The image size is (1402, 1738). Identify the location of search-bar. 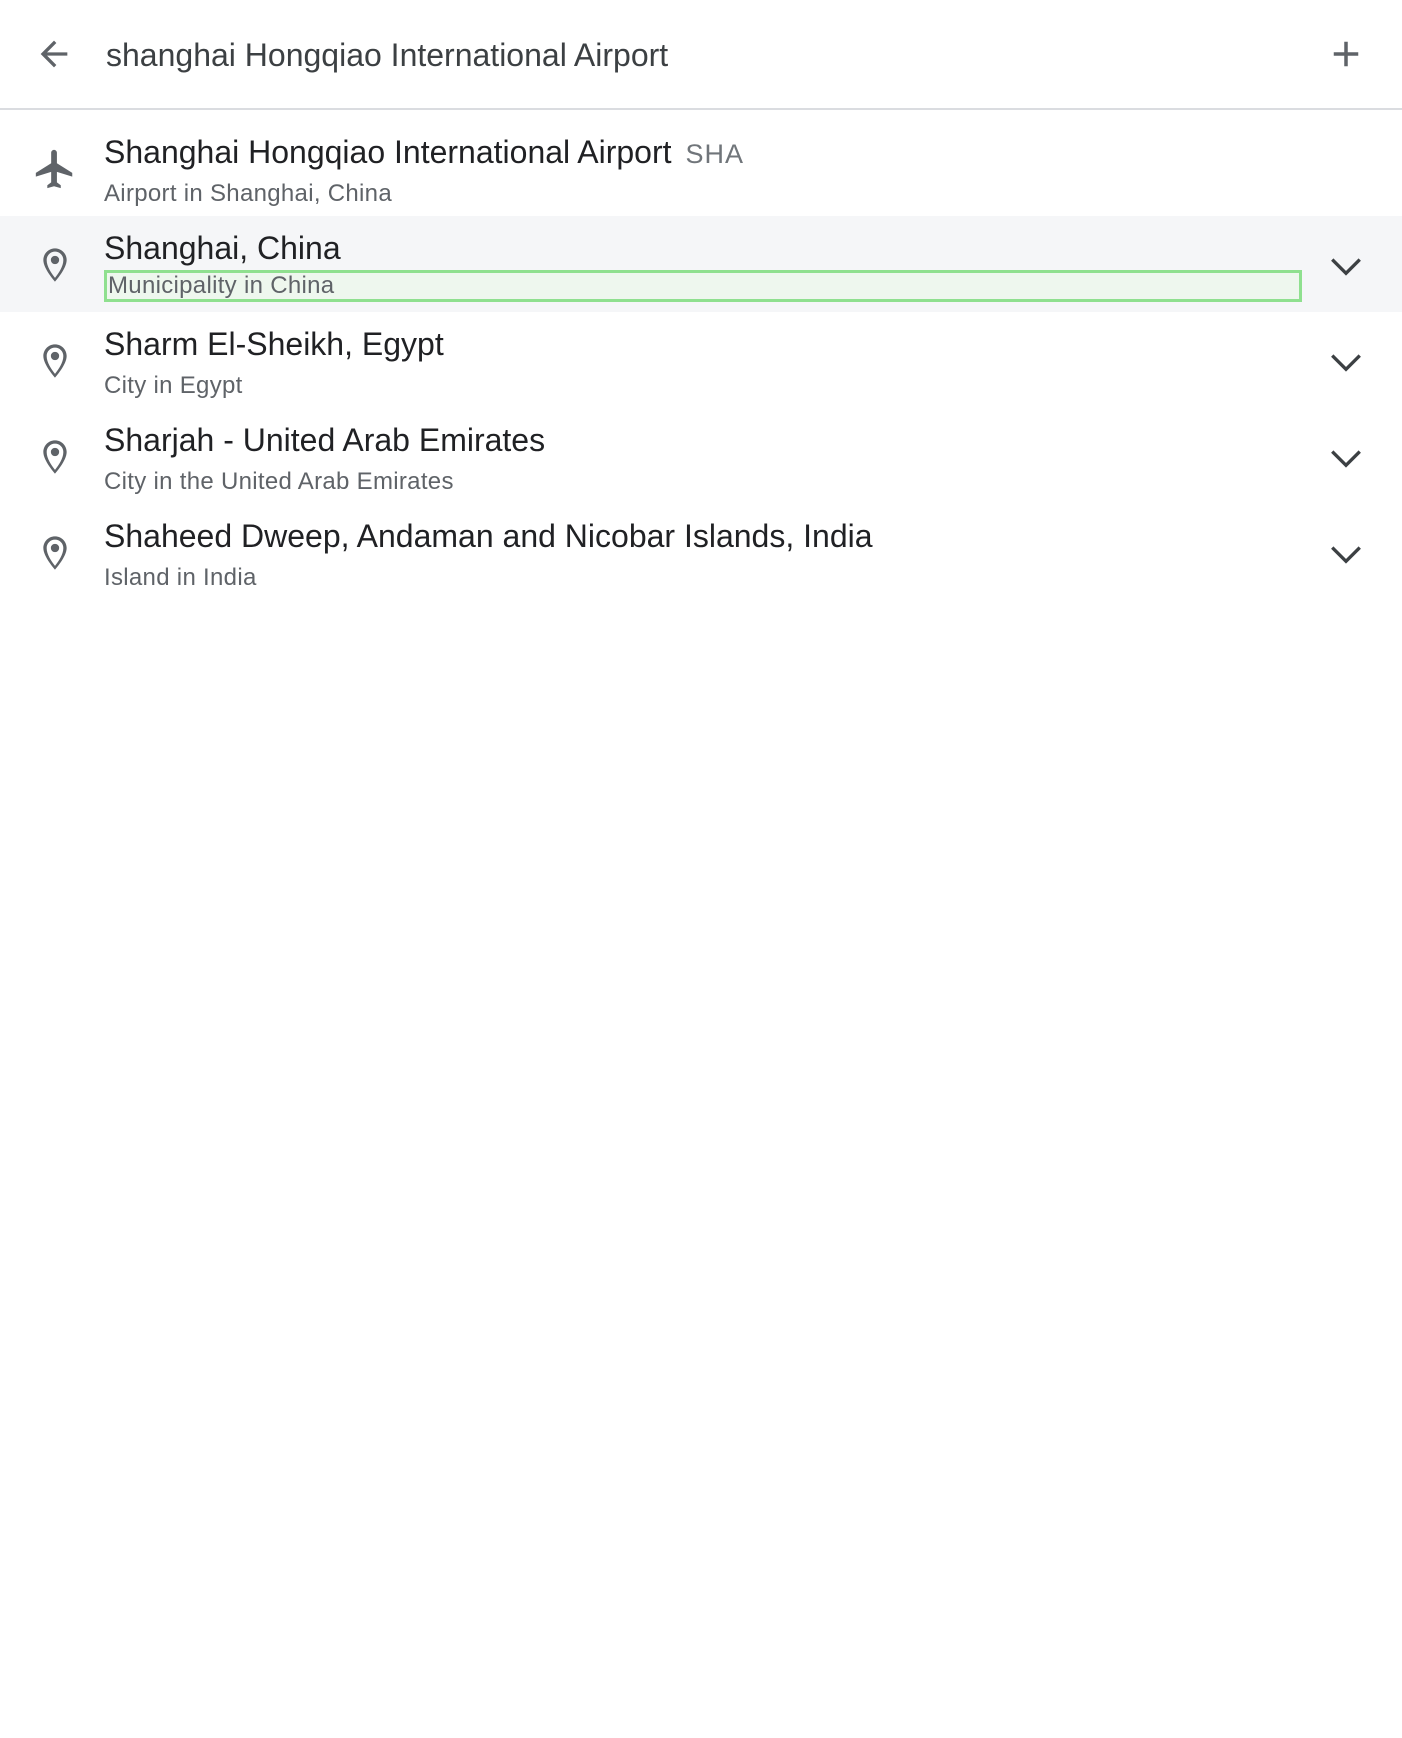
(701, 55).